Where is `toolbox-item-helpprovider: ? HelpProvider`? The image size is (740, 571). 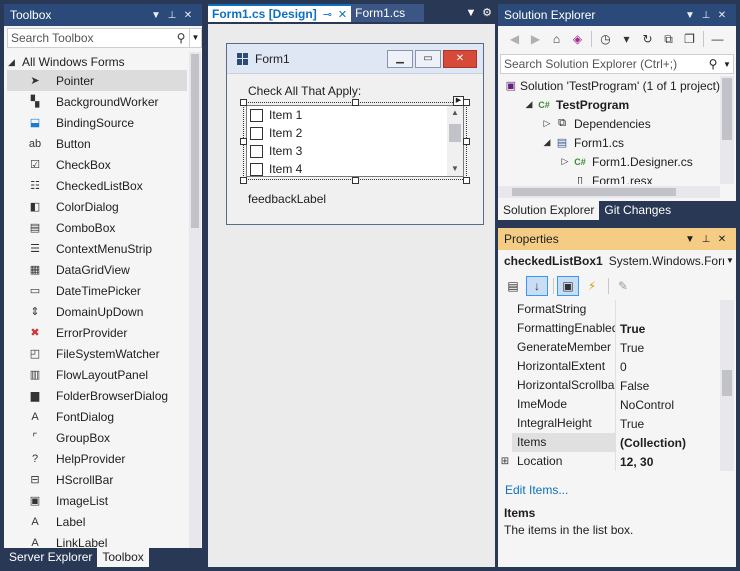 toolbox-item-helpprovider: ? HelpProvider is located at coordinates (97, 458).